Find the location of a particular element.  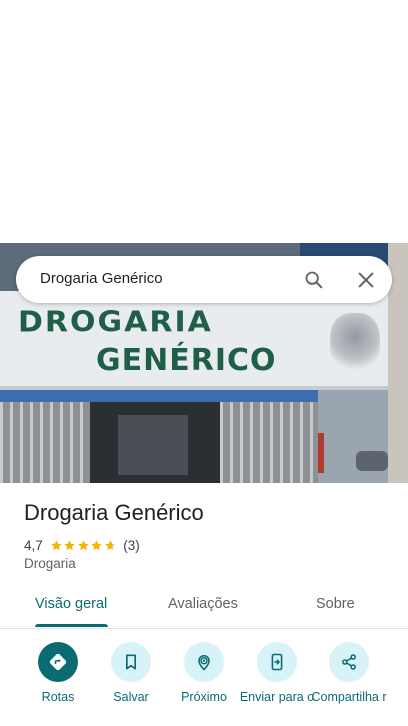

tab-reviews: Avaliações is located at coordinates (203, 604).